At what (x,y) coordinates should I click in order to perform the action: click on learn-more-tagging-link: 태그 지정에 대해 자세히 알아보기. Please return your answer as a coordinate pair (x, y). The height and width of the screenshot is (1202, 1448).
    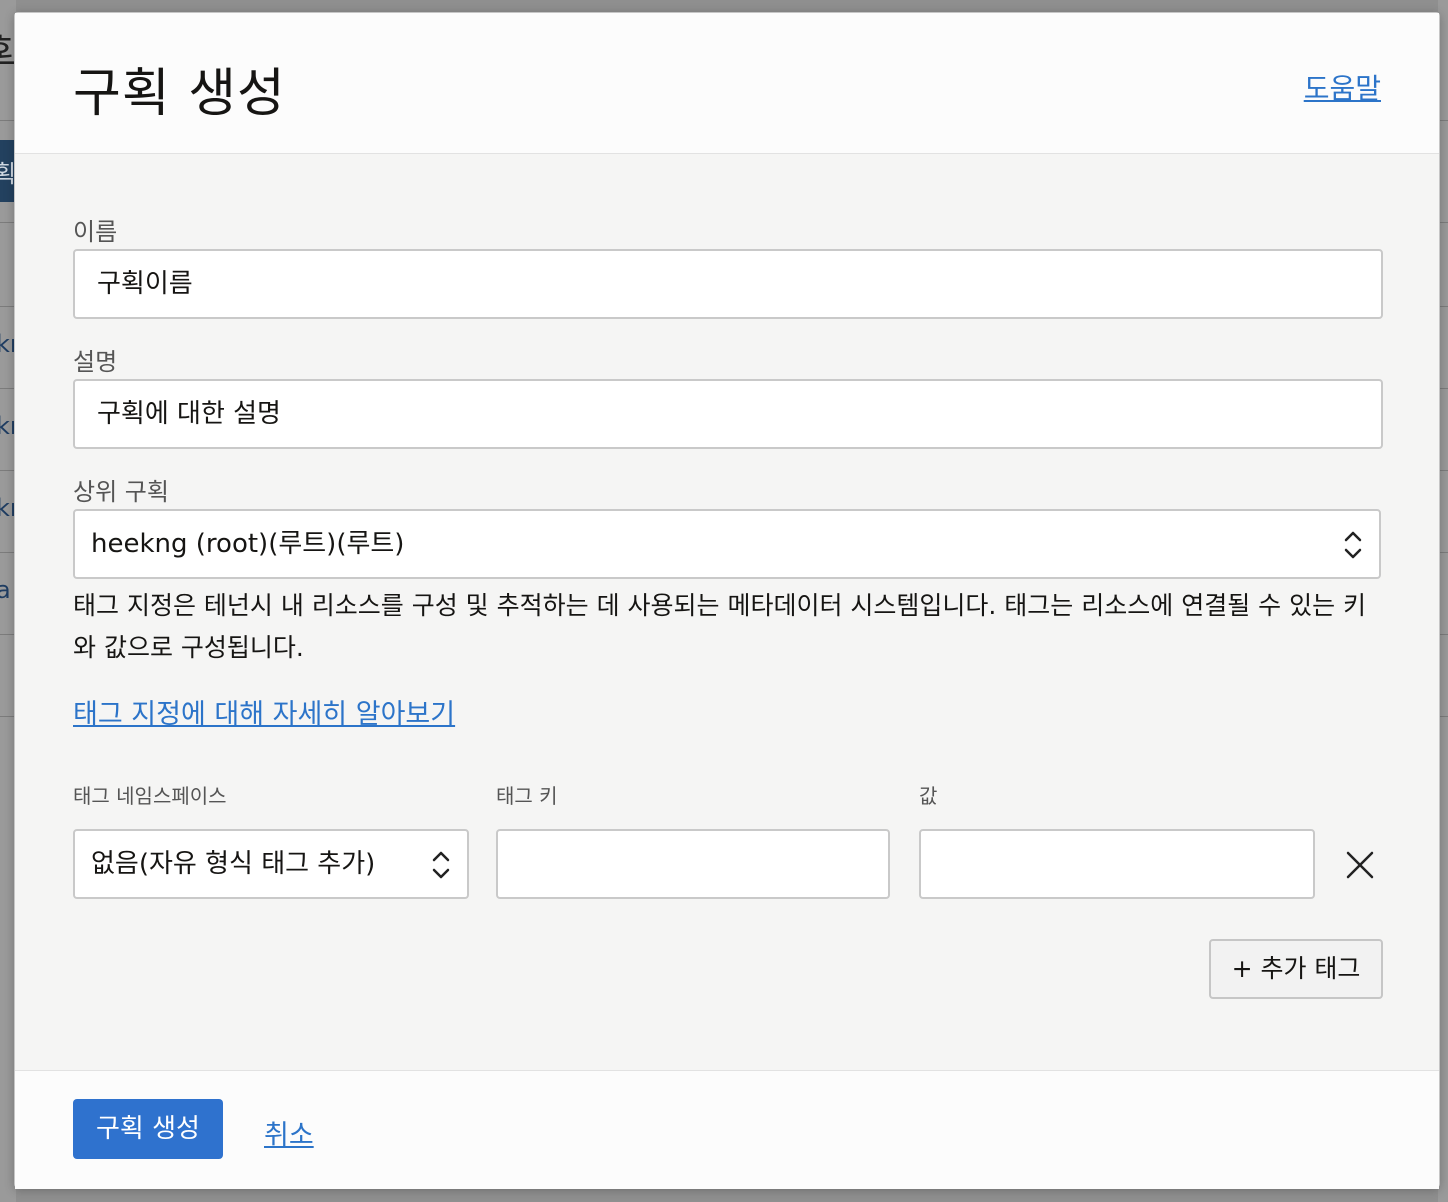
    Looking at the image, I should click on (264, 711).